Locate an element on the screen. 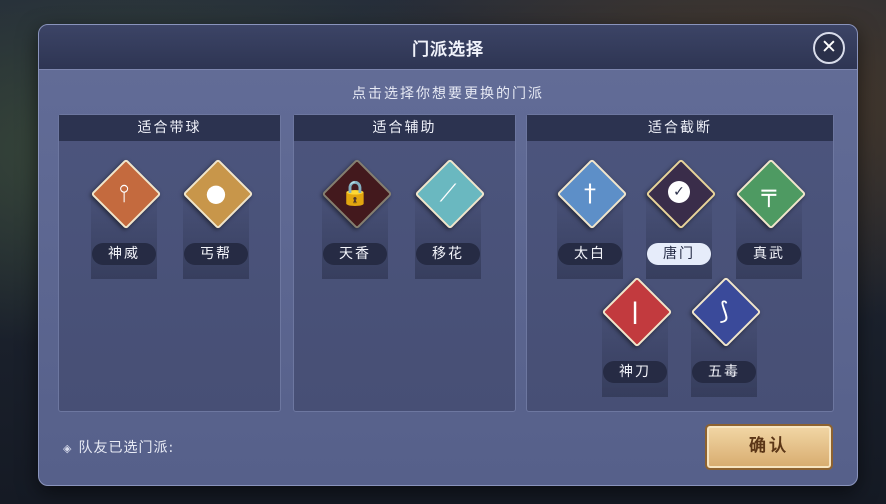 The width and height of the screenshot is (886, 504). blade-icon: ǀ is located at coordinates (635, 311).